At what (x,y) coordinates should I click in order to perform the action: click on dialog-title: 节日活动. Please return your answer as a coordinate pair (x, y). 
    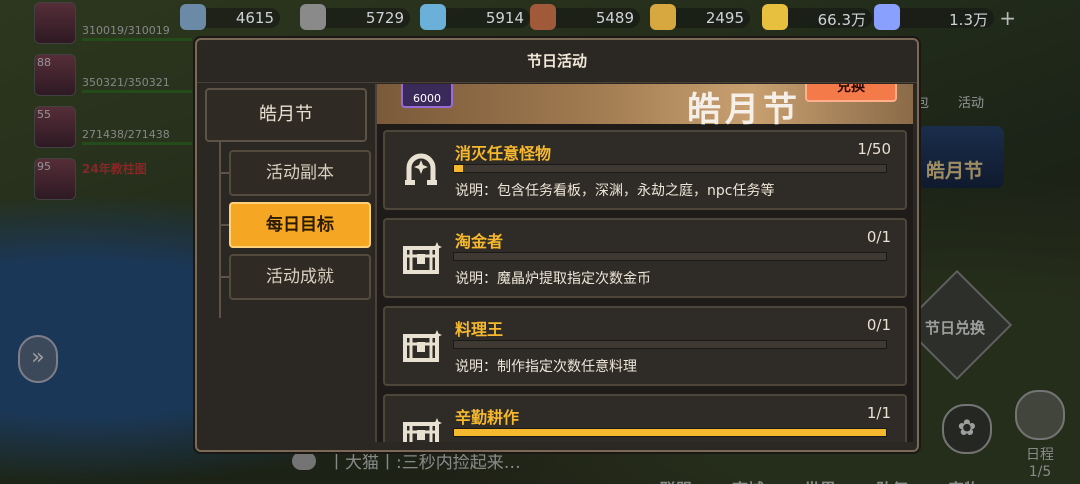
    Looking at the image, I should click on (557, 61).